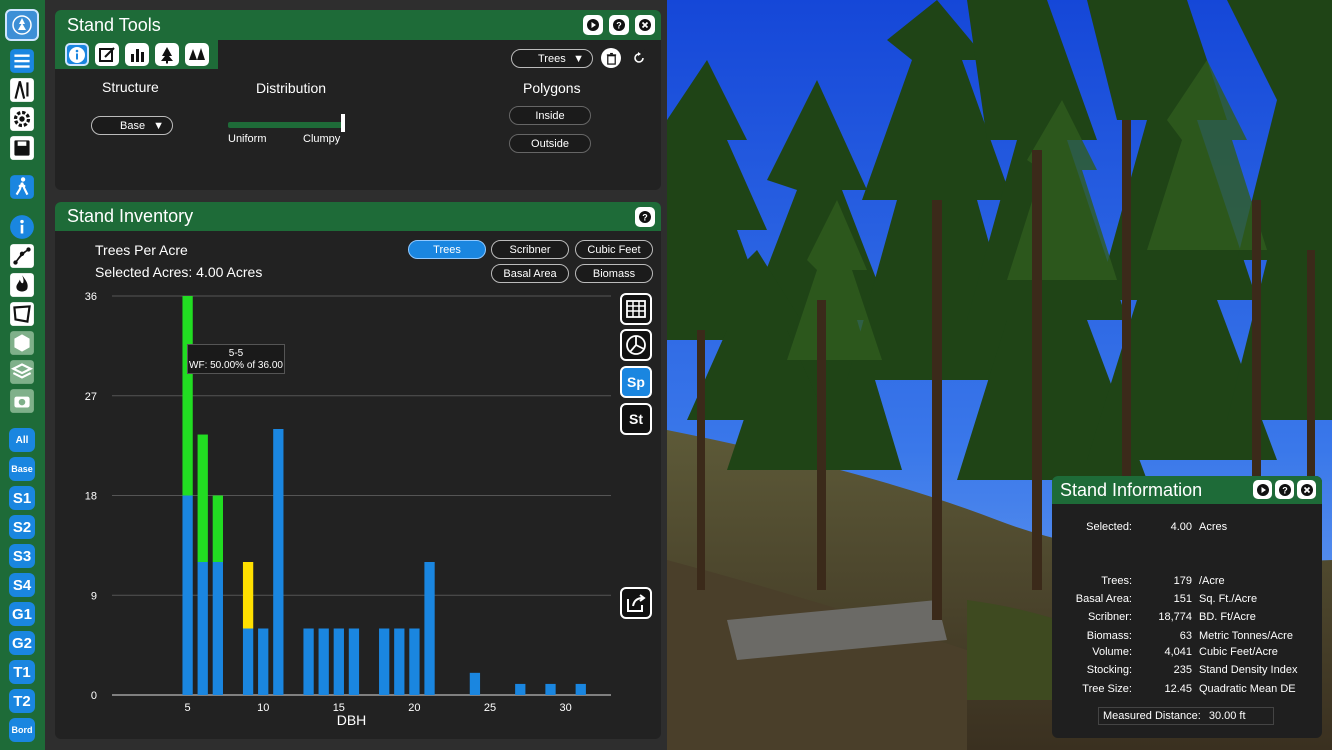 The image size is (1332, 750). Describe the element at coordinates (1182, 599) in the screenshot. I see `info-value: 151` at that location.